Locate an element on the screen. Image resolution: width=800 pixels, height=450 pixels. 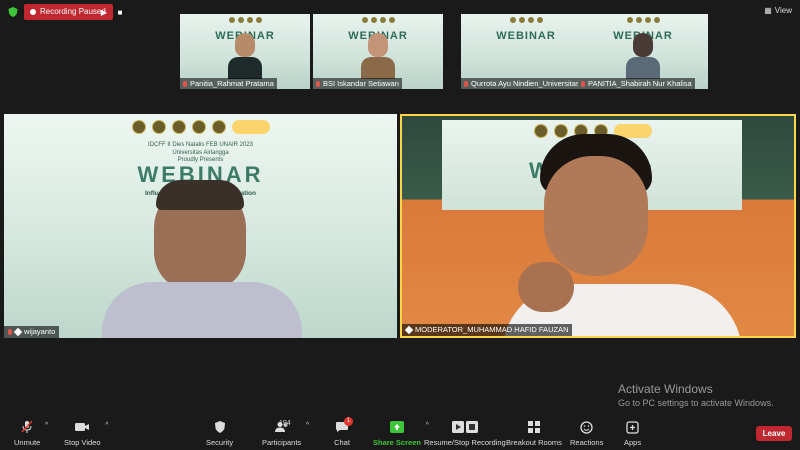
leave-button: Leave is located at coordinates (774, 433).